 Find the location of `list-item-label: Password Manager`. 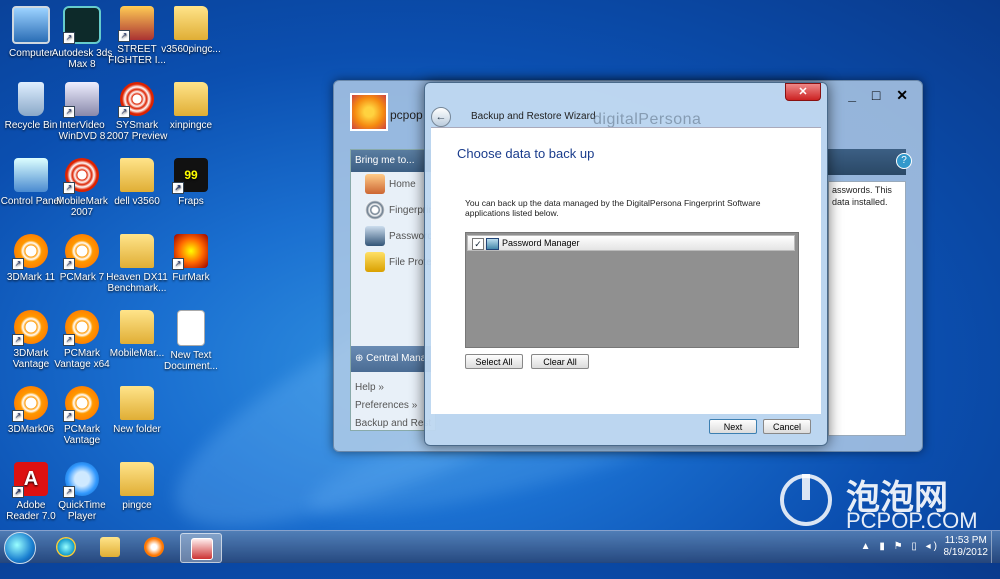

list-item-label: Password Manager is located at coordinates (541, 243).